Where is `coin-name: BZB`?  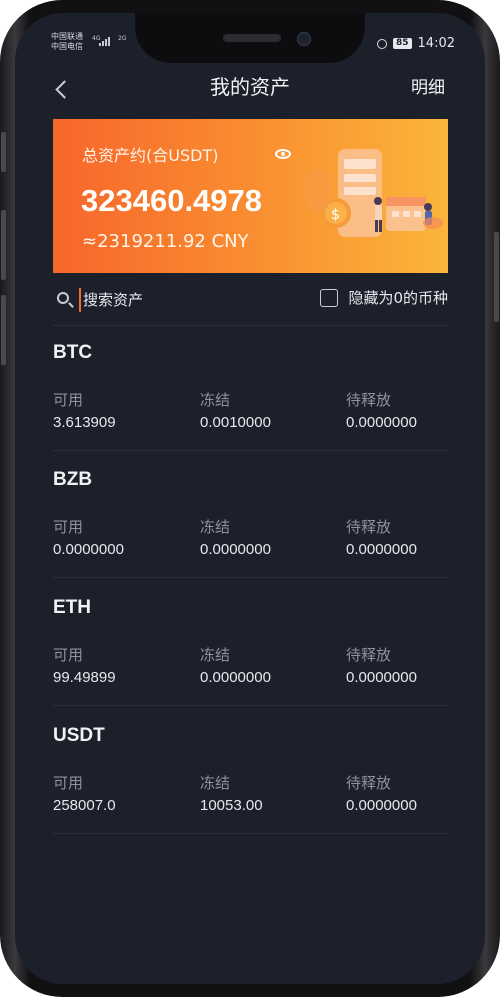
coin-name: BZB is located at coordinates (73, 479).